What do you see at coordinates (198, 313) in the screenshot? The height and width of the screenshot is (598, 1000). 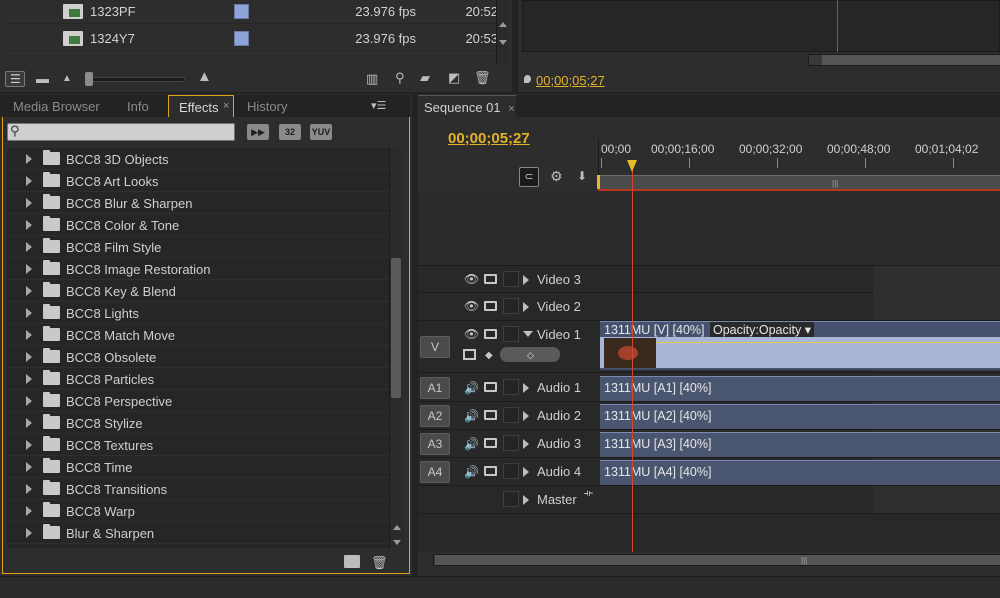 I see `effects-folder: BCC8 Lights` at bounding box center [198, 313].